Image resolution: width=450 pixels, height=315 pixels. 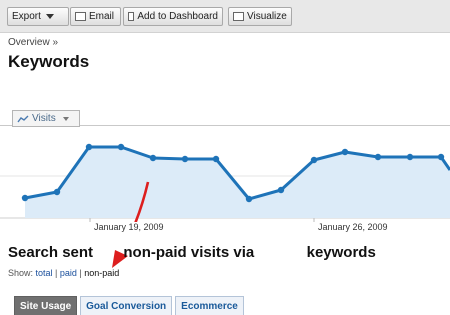 I want to click on section-title-part2: non-paid visits via, so click(x=189, y=252).